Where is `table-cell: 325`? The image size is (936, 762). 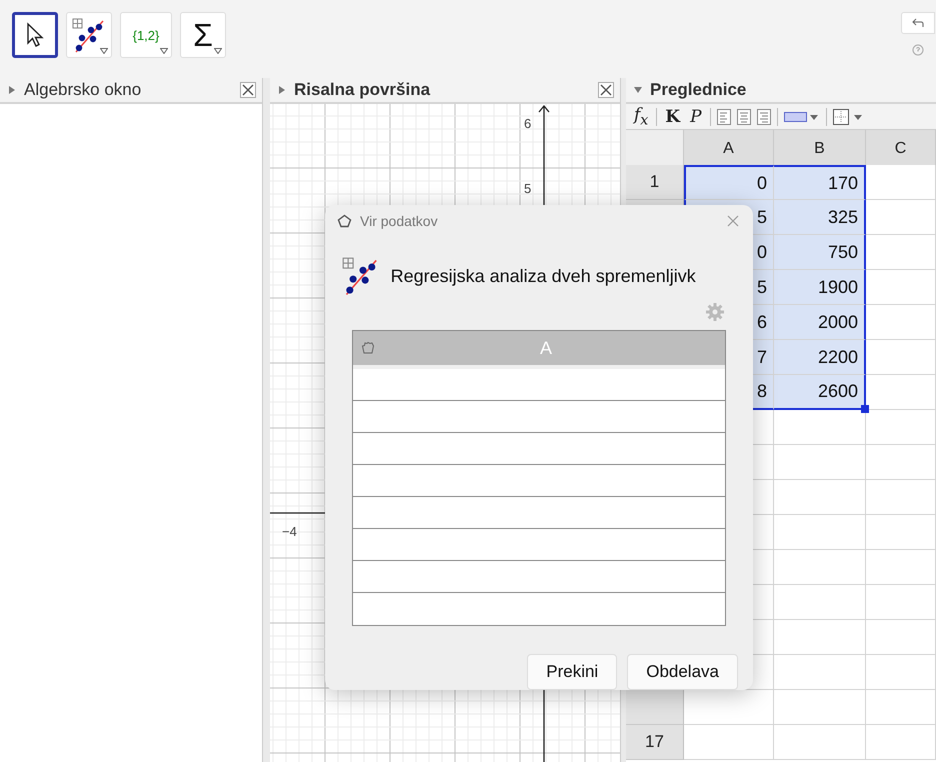
table-cell: 325 is located at coordinates (820, 217).